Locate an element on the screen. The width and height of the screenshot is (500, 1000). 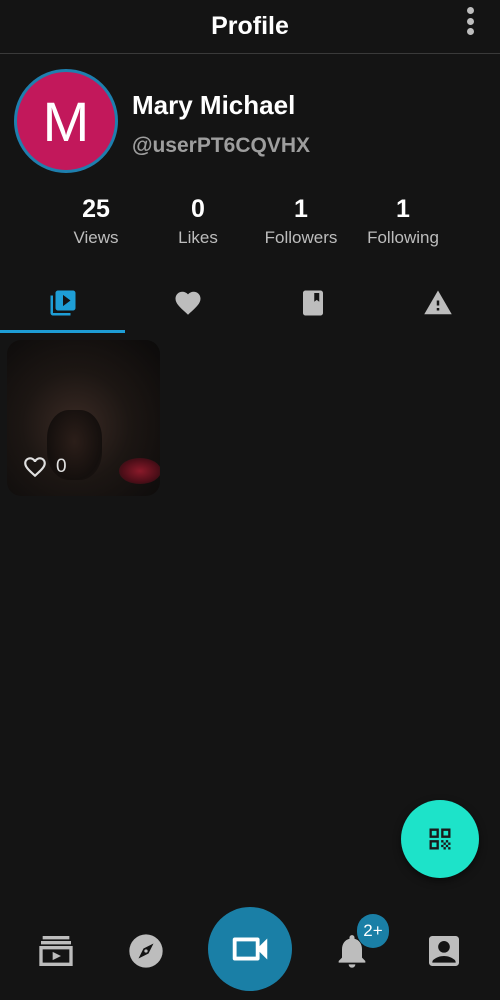
profile-tabs is located at coordinates (250, 303).